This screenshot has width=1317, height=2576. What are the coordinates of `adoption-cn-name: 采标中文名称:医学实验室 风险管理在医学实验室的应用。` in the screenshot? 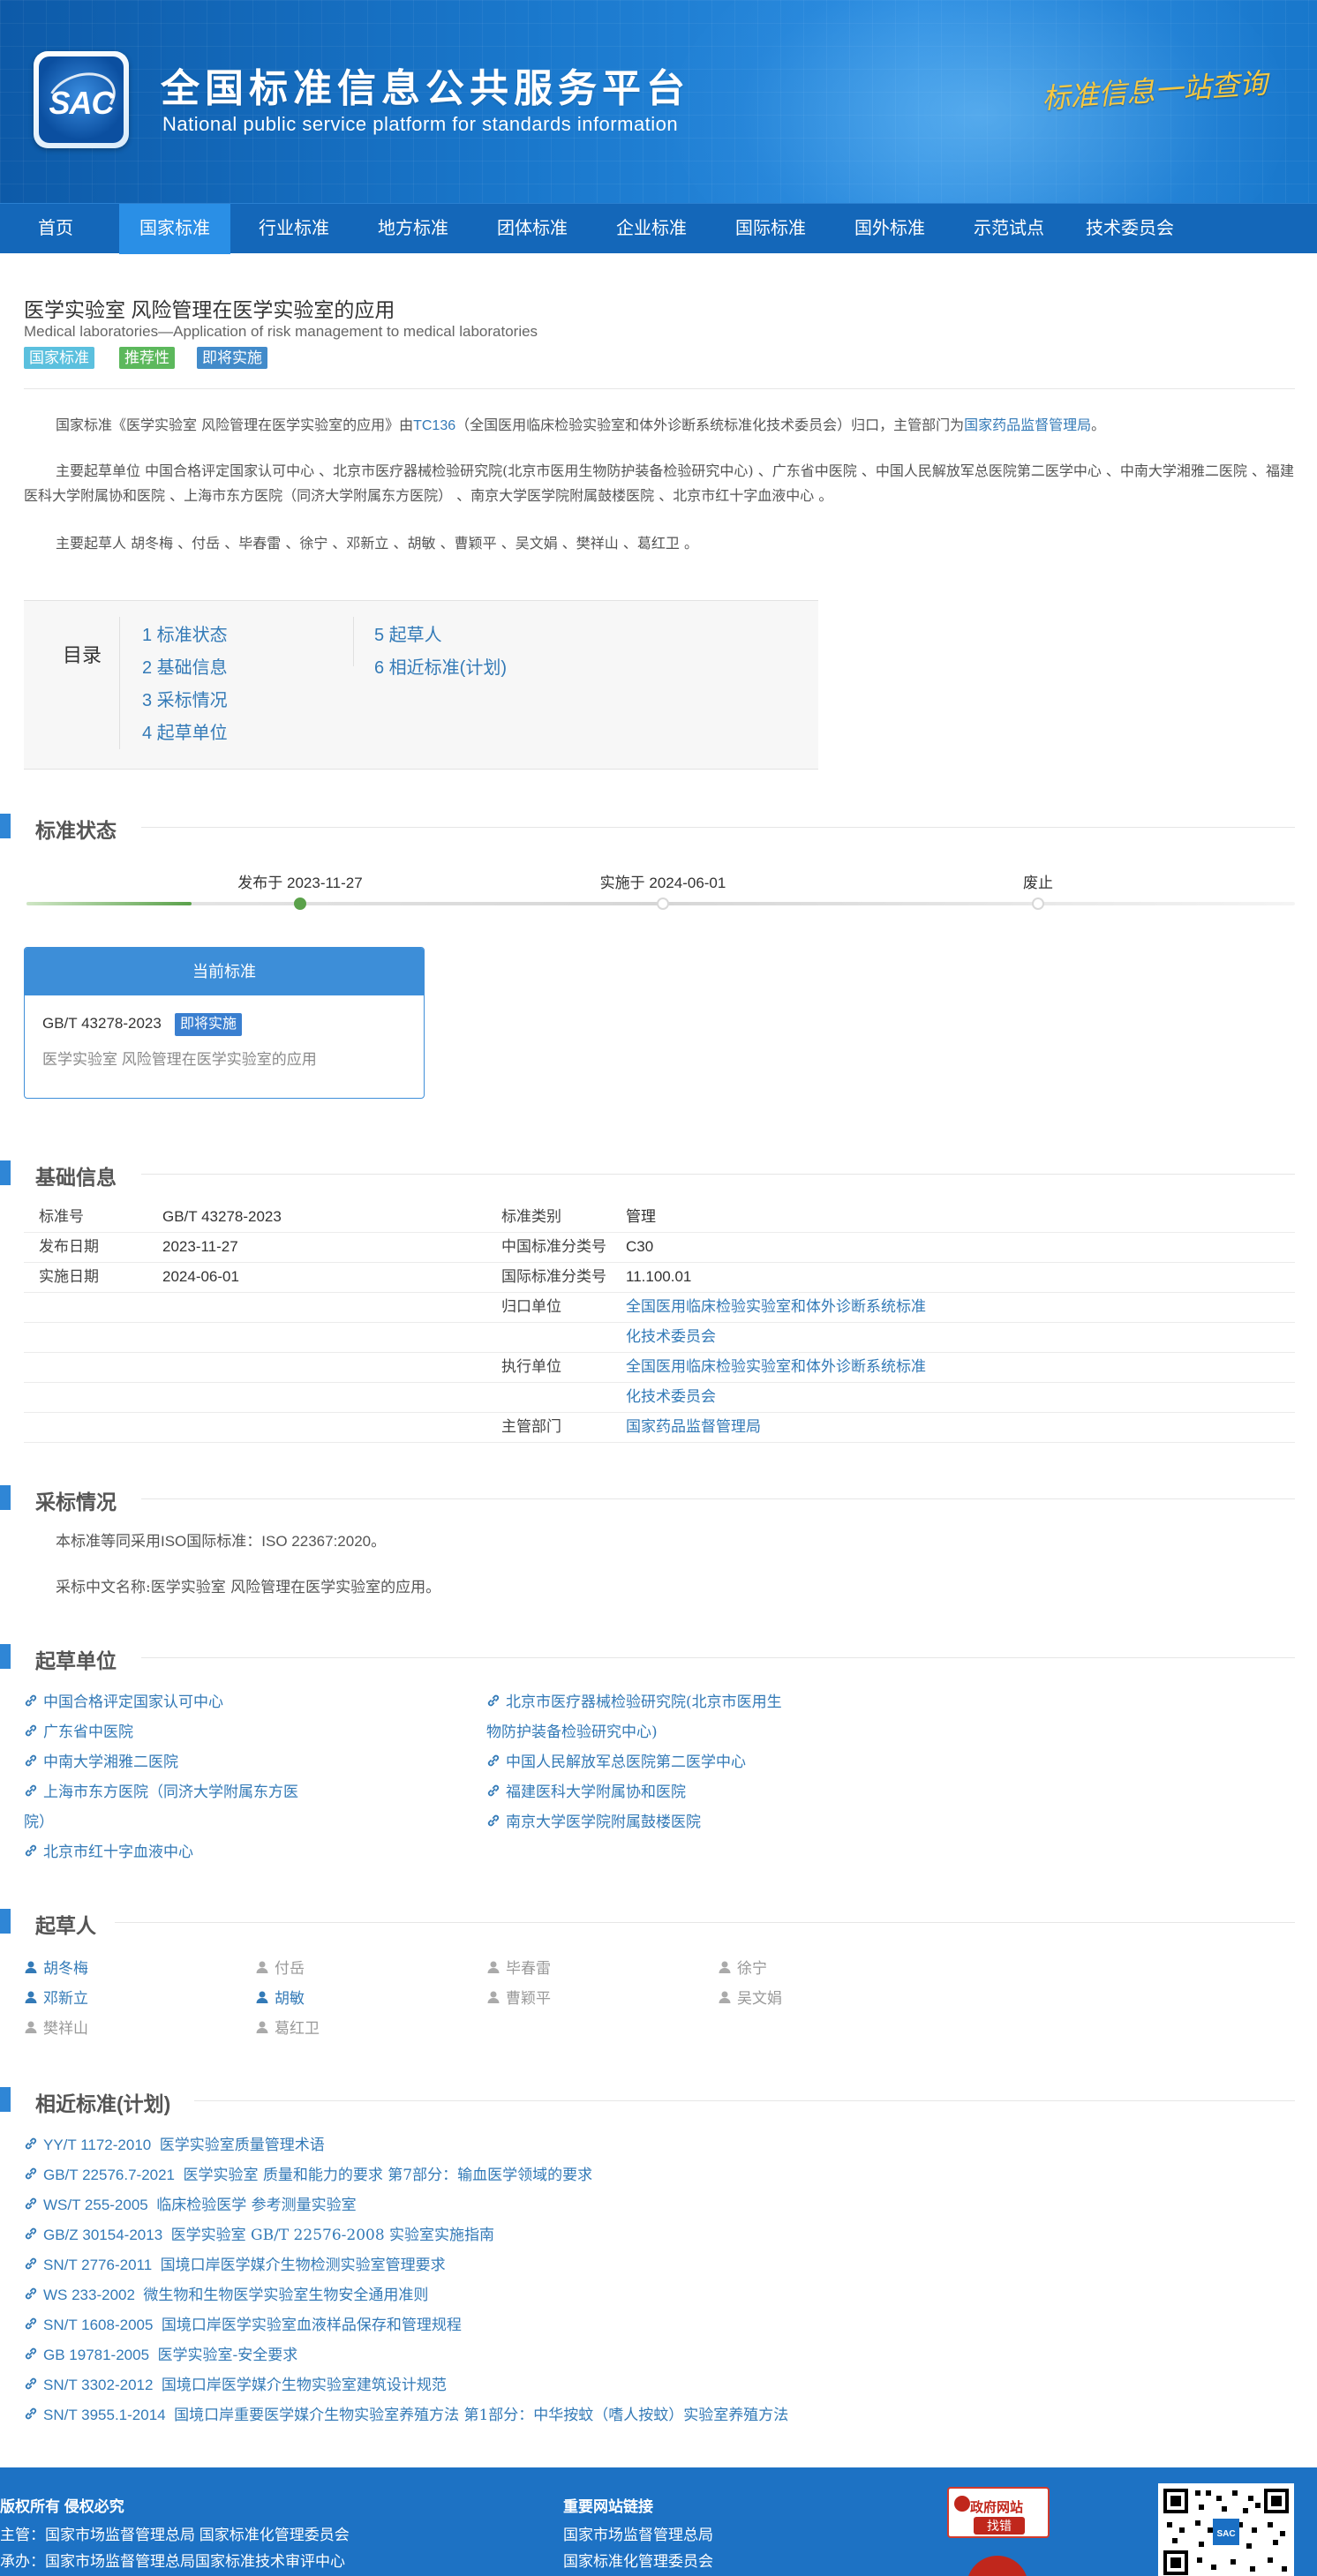 It's located at (248, 1587).